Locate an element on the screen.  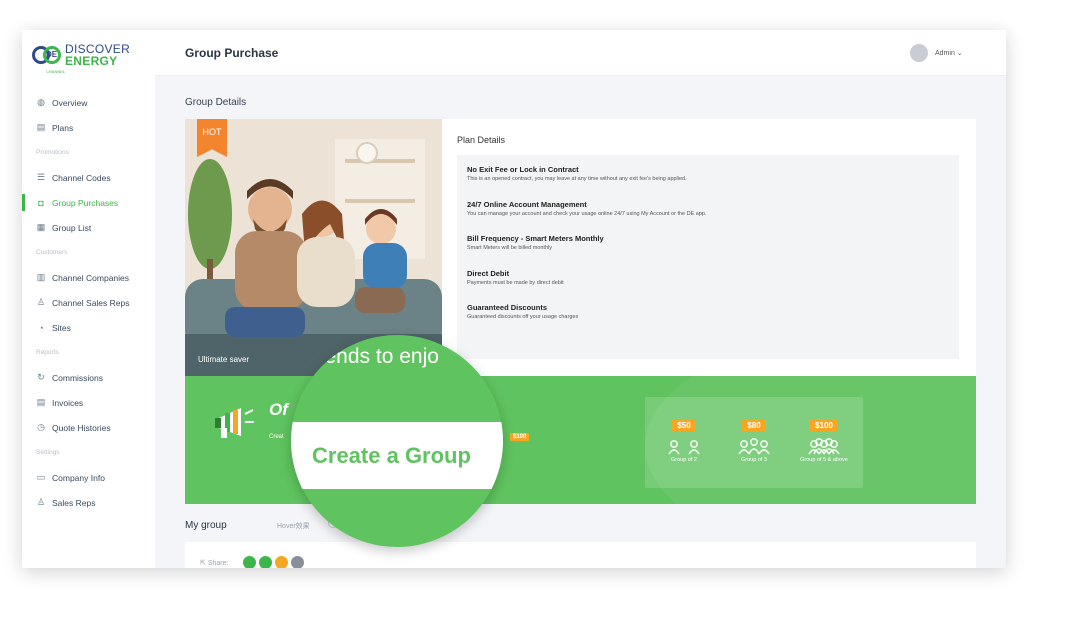
tier-label: Group of 3 is located at coordinates (754, 460).